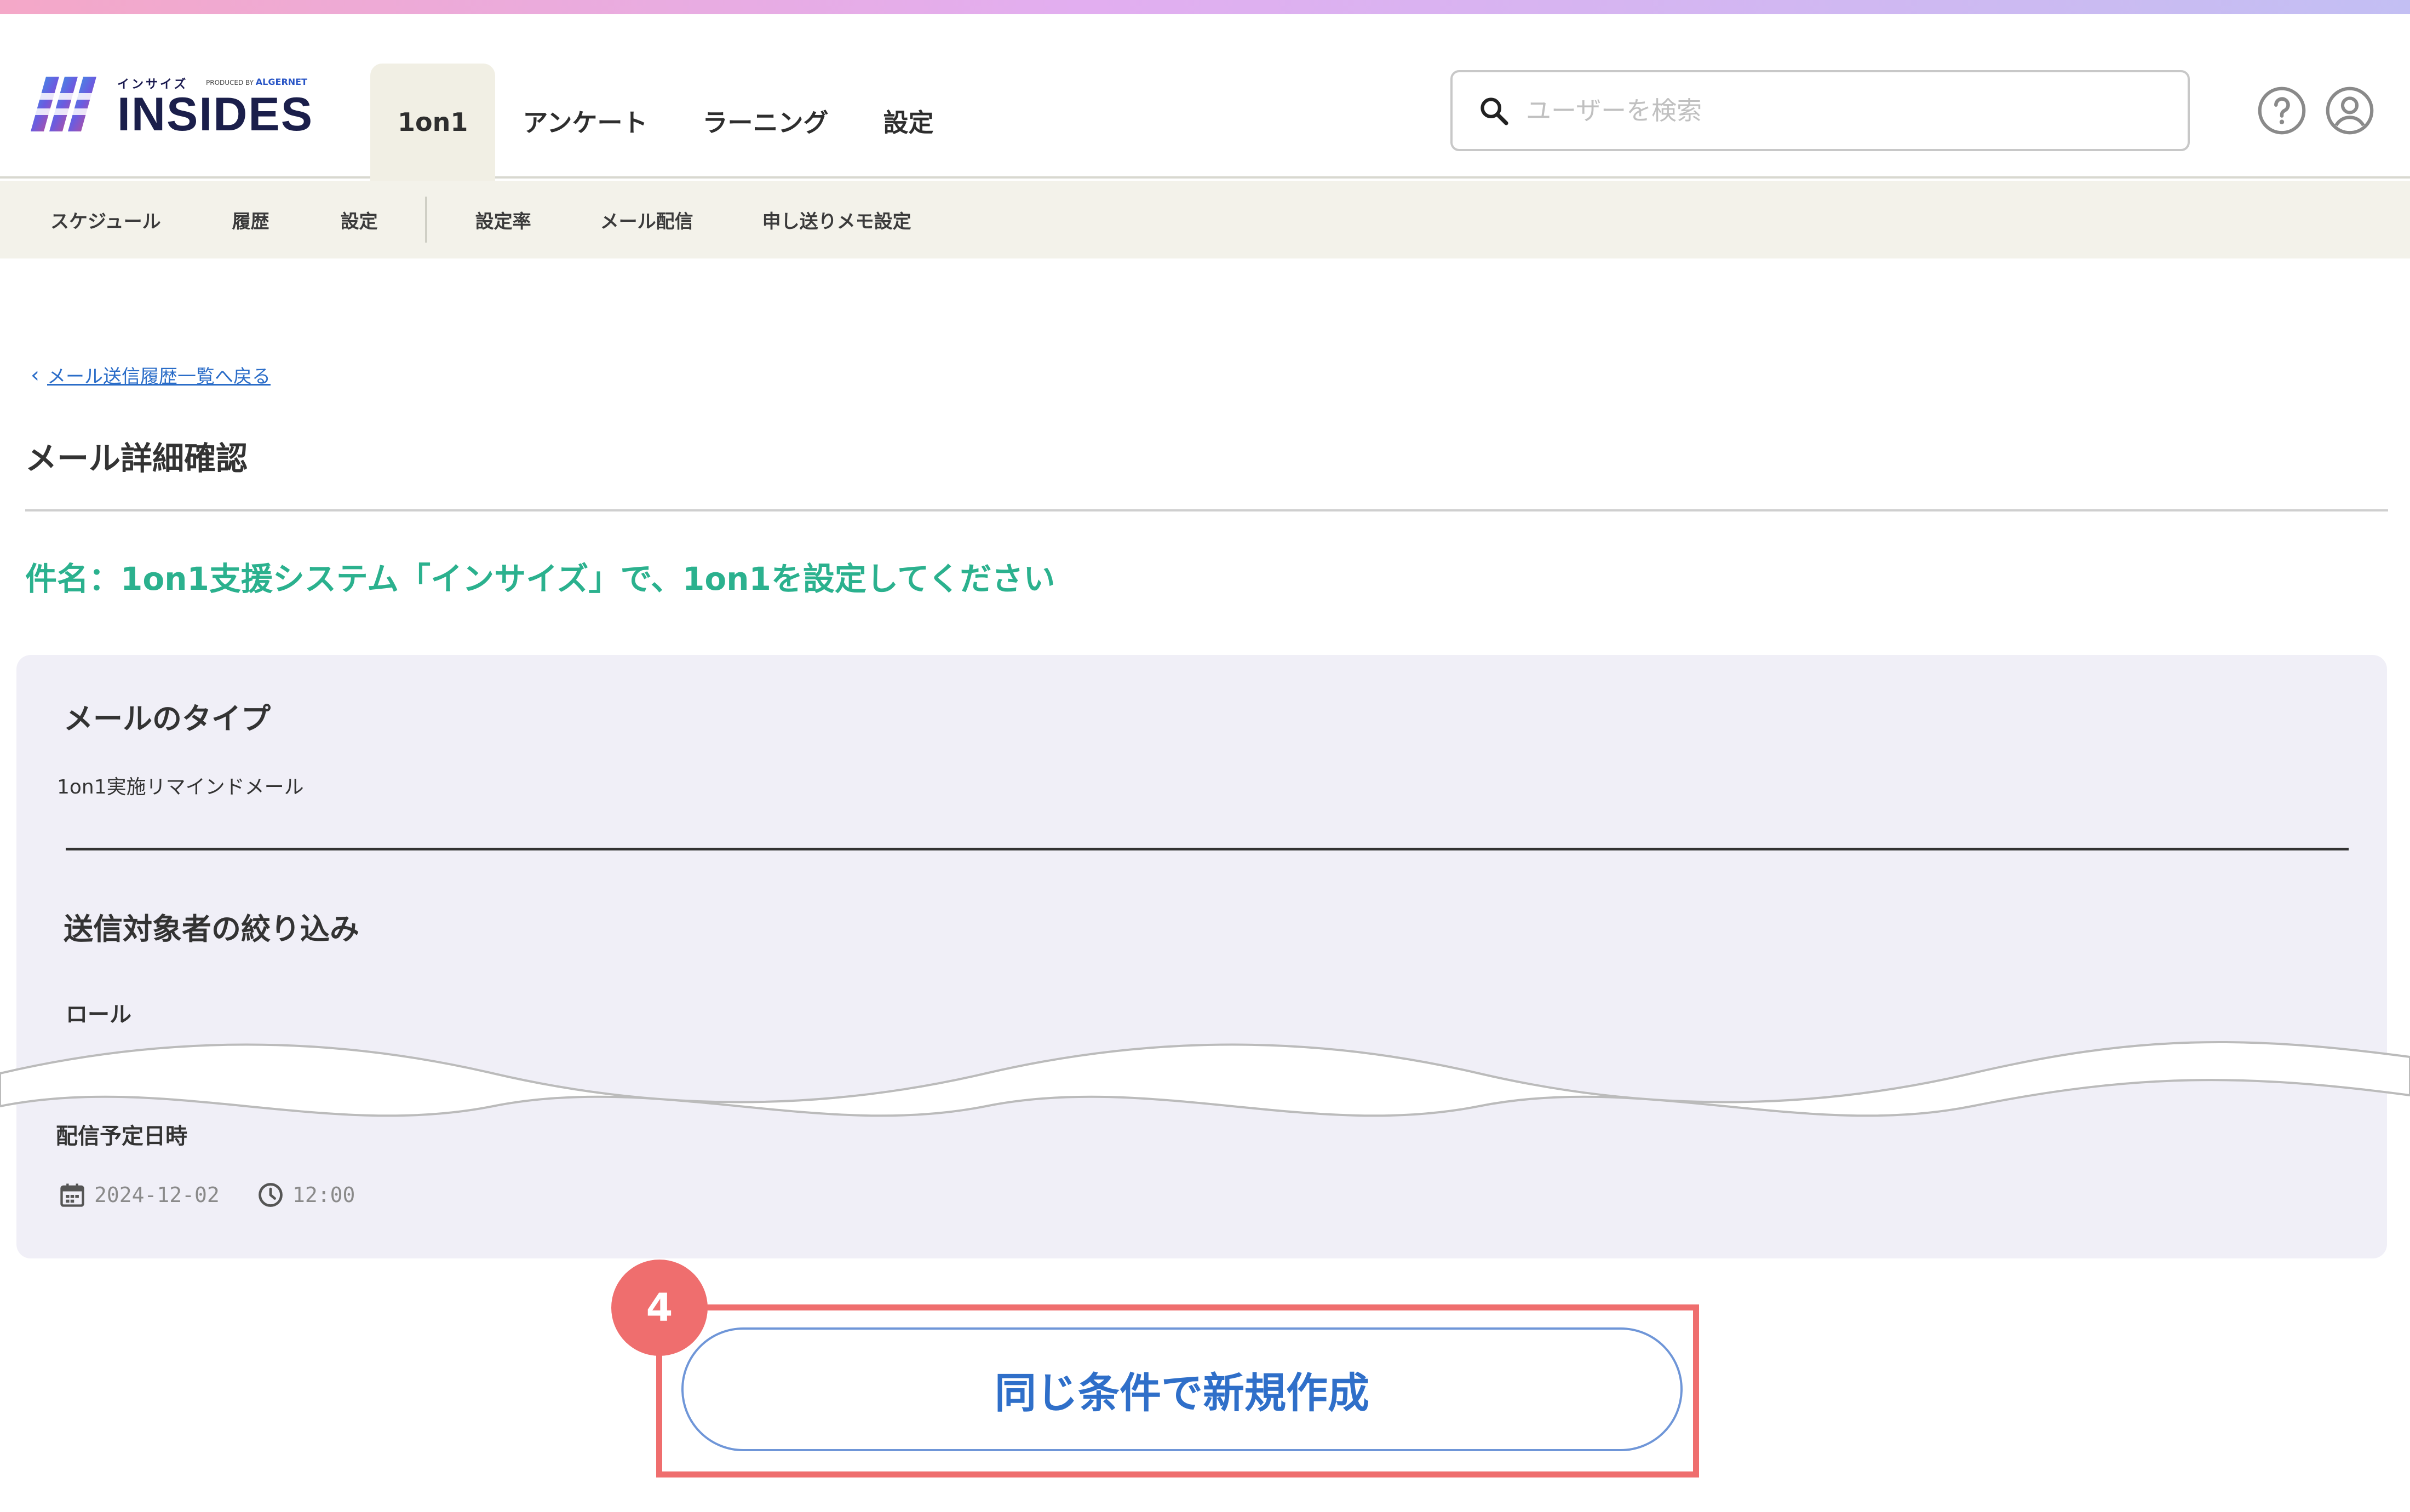 This screenshot has height=1512, width=2410. I want to click on schedule-label: 配信予定日時, so click(121, 1136).